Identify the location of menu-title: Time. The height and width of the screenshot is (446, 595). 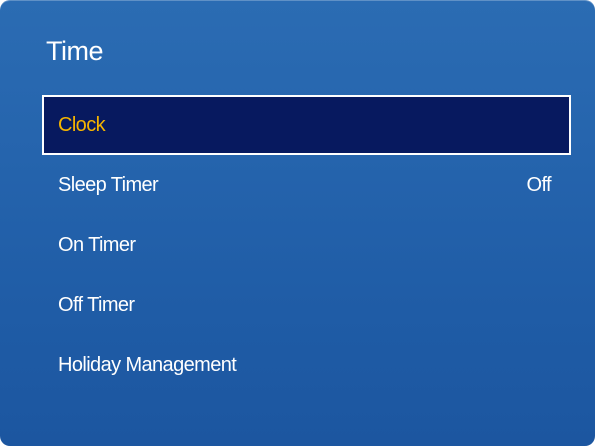
(75, 51).